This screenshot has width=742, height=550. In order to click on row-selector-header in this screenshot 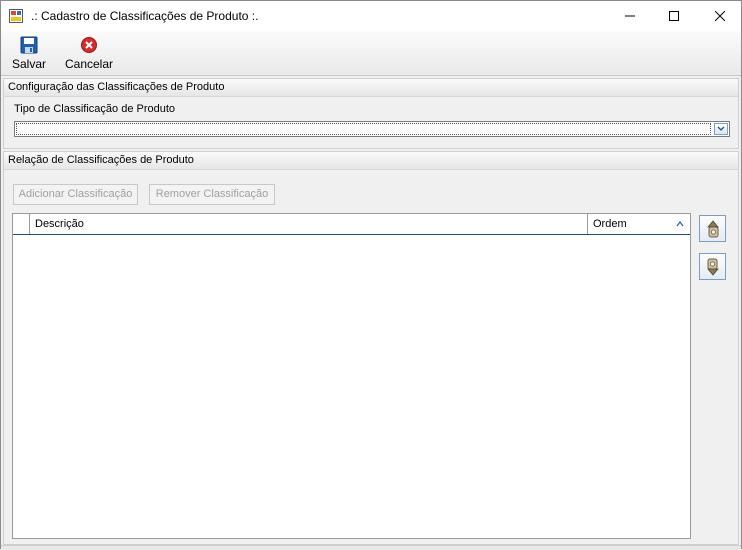, I will do `click(21, 224)`.